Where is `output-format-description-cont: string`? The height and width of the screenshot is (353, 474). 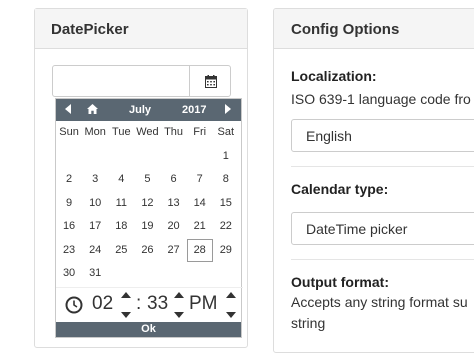 output-format-description-cont: string is located at coordinates (308, 323).